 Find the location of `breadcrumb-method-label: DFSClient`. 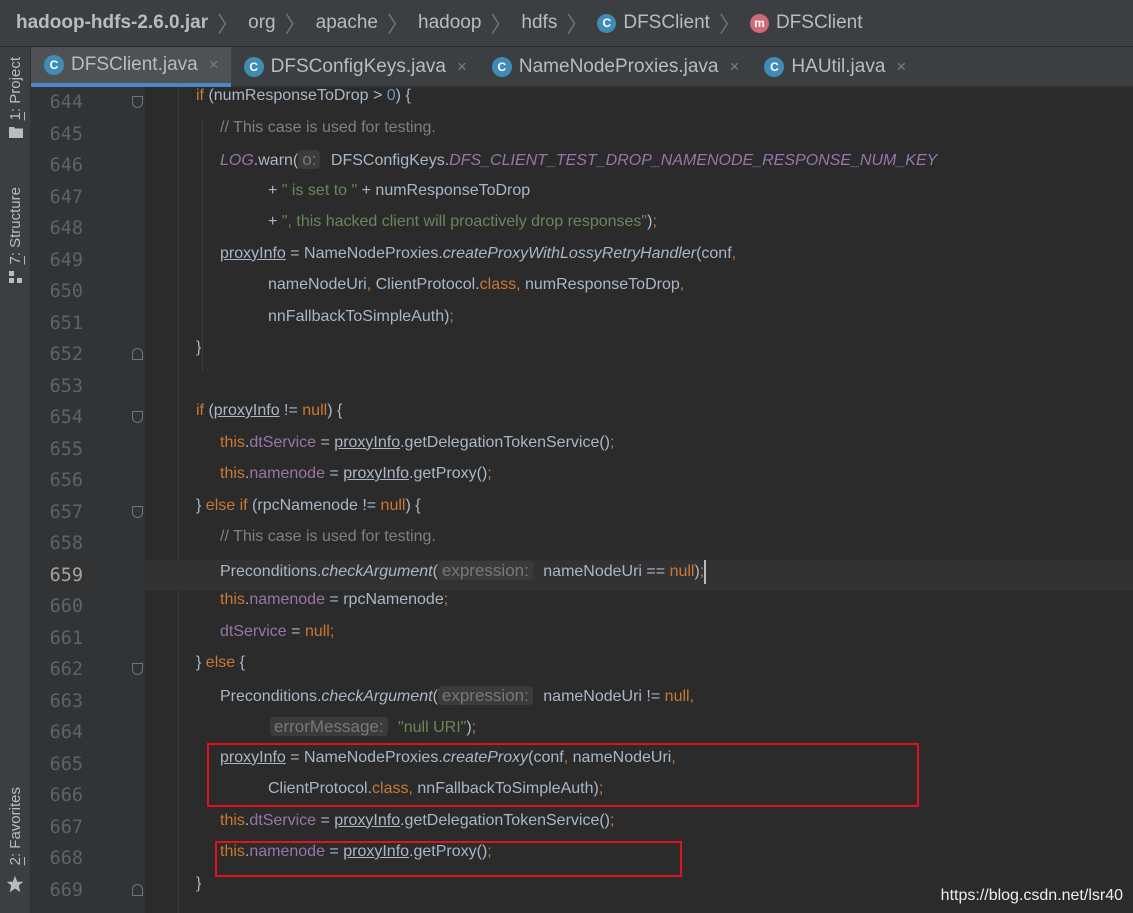

breadcrumb-method-label: DFSClient is located at coordinates (819, 22).